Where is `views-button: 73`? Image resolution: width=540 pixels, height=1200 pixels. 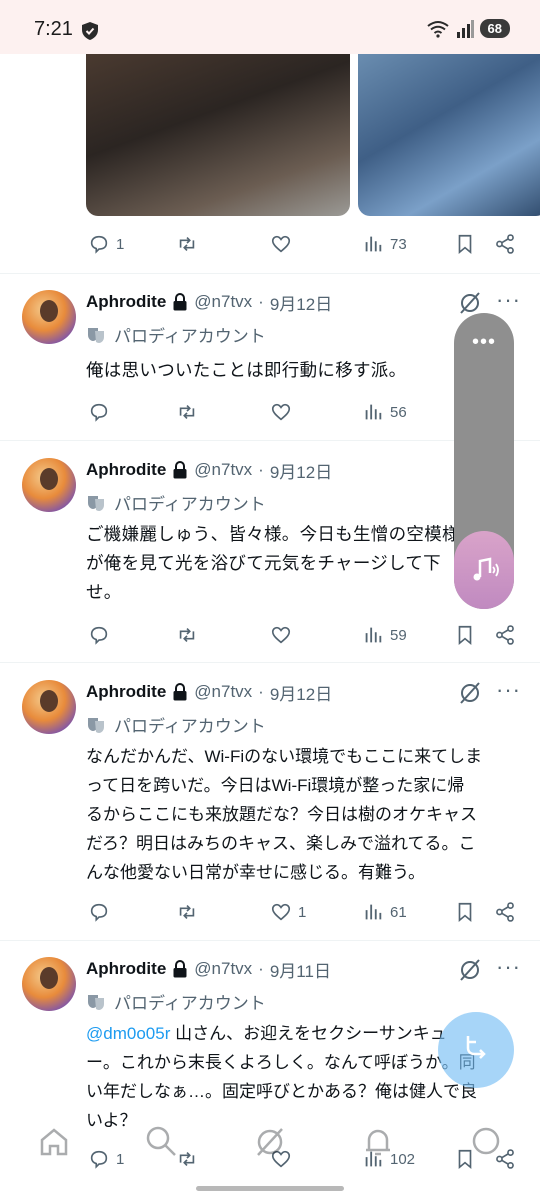 views-button: 73 is located at coordinates (384, 244).